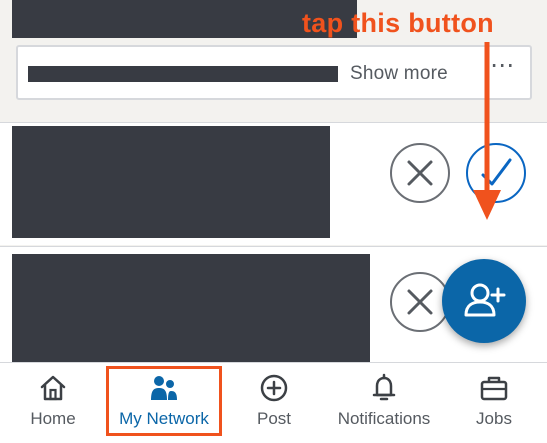  I want to click on show-more-label: Show more, so click(399, 74).